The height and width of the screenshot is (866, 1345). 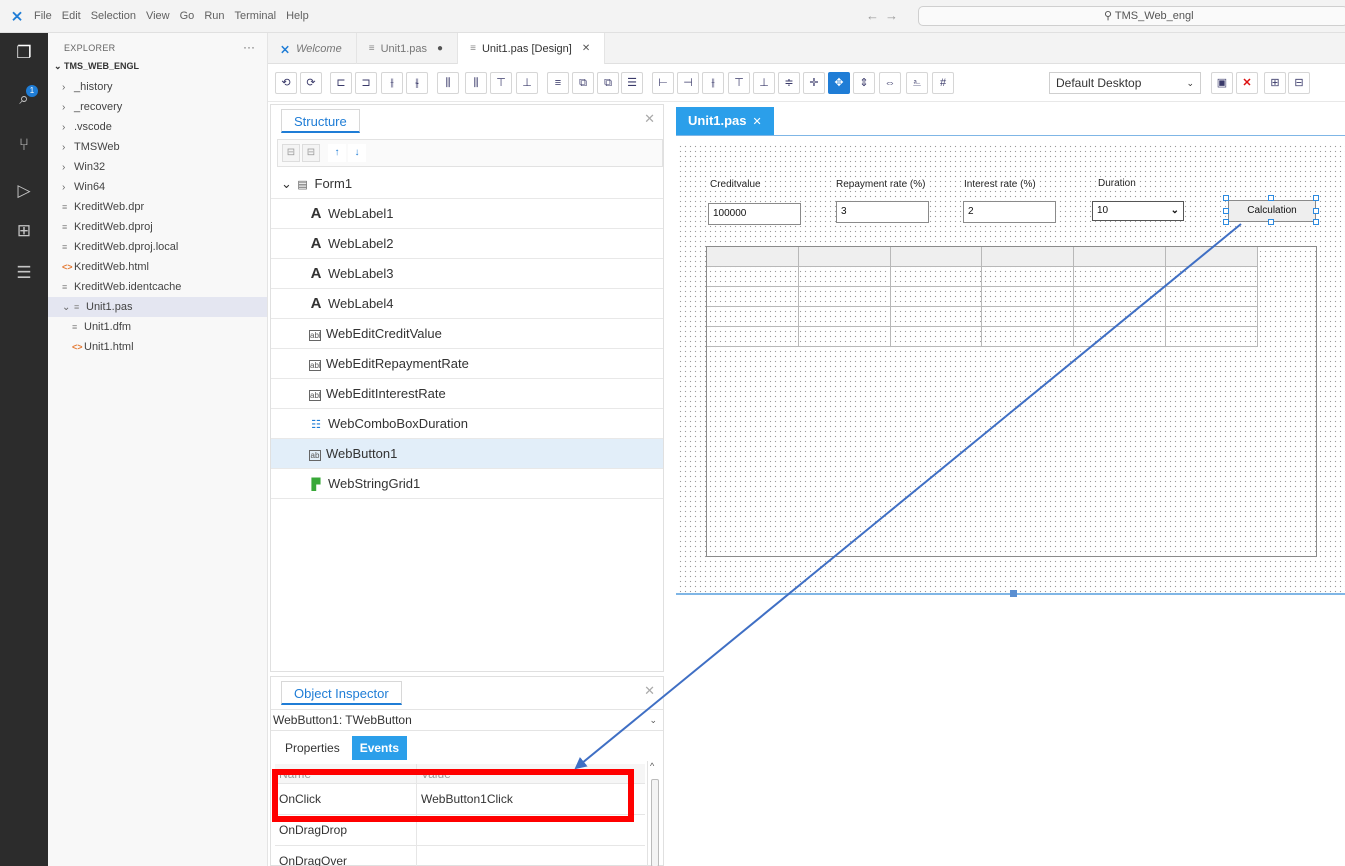 I want to click on inspector-tab-events: Events, so click(x=379, y=748).